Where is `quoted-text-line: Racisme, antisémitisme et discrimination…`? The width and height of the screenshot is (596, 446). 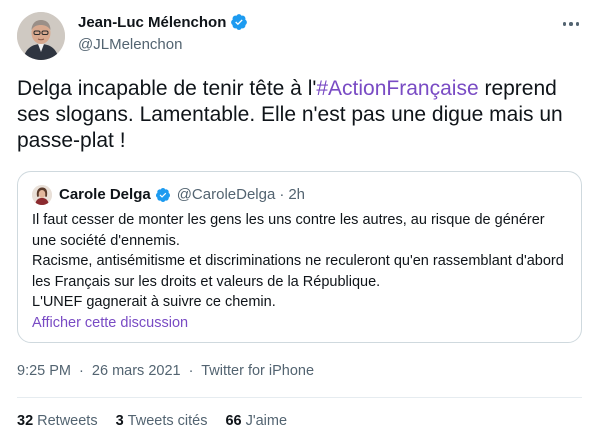 quoted-text-line: Racisme, antisémitisme et discrimination… is located at coordinates (298, 271).